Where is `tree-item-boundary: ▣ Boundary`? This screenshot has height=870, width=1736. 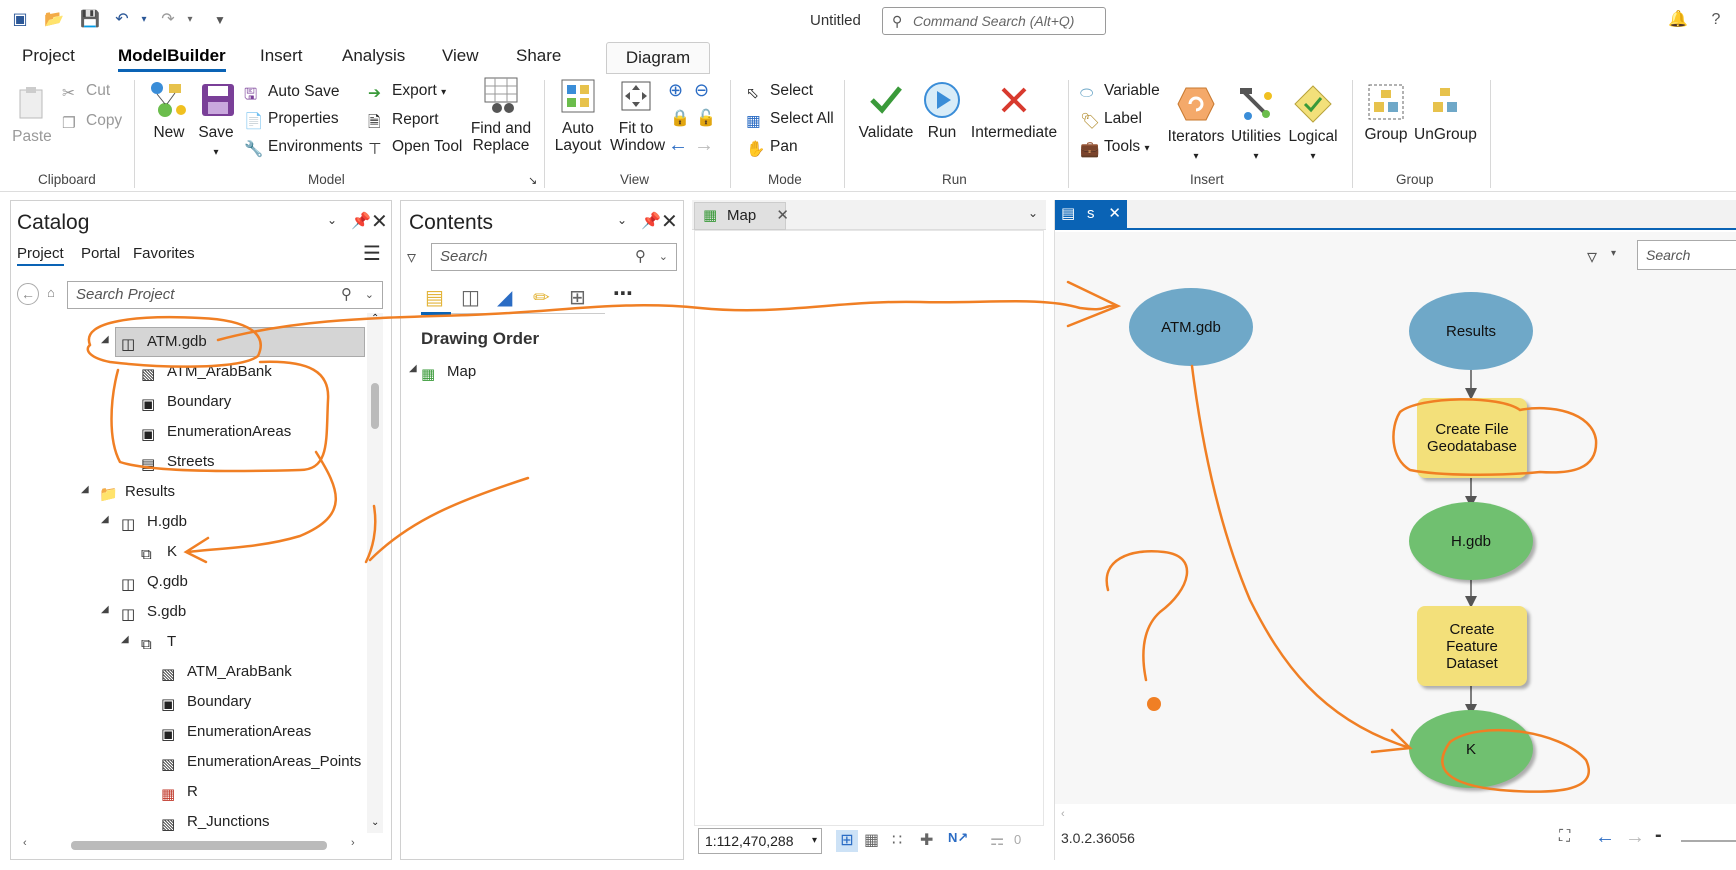
tree-item-boundary: ▣ Boundary is located at coordinates (186, 402).